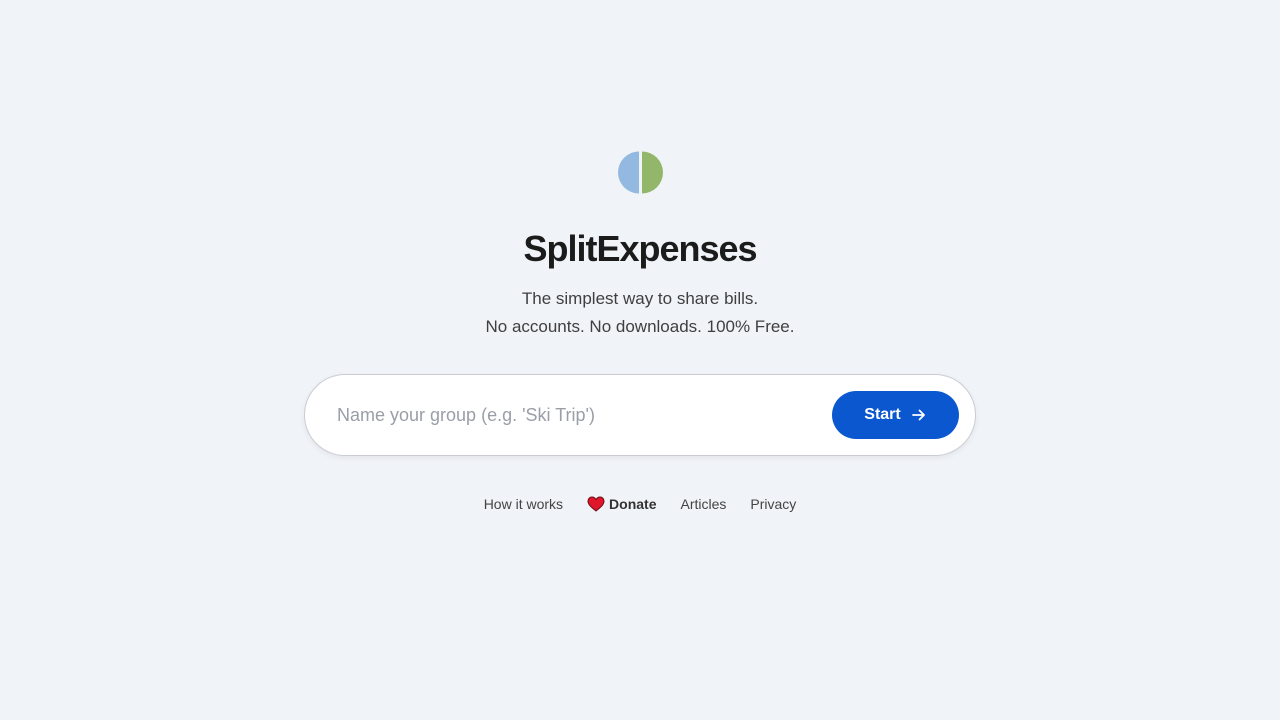 The width and height of the screenshot is (1280, 720). I want to click on how-it-works-link: How it works, so click(523, 504).